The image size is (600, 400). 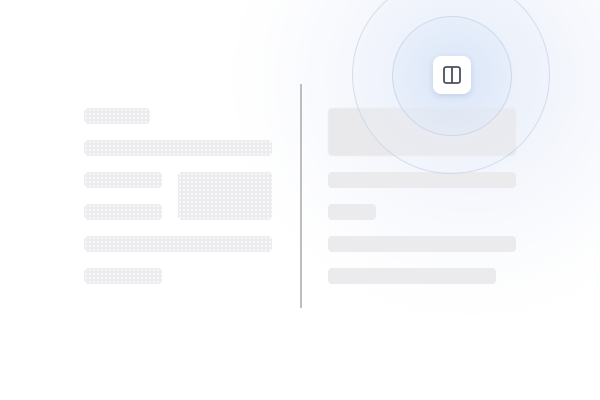 I want to click on split-view-button, so click(x=452, y=75).